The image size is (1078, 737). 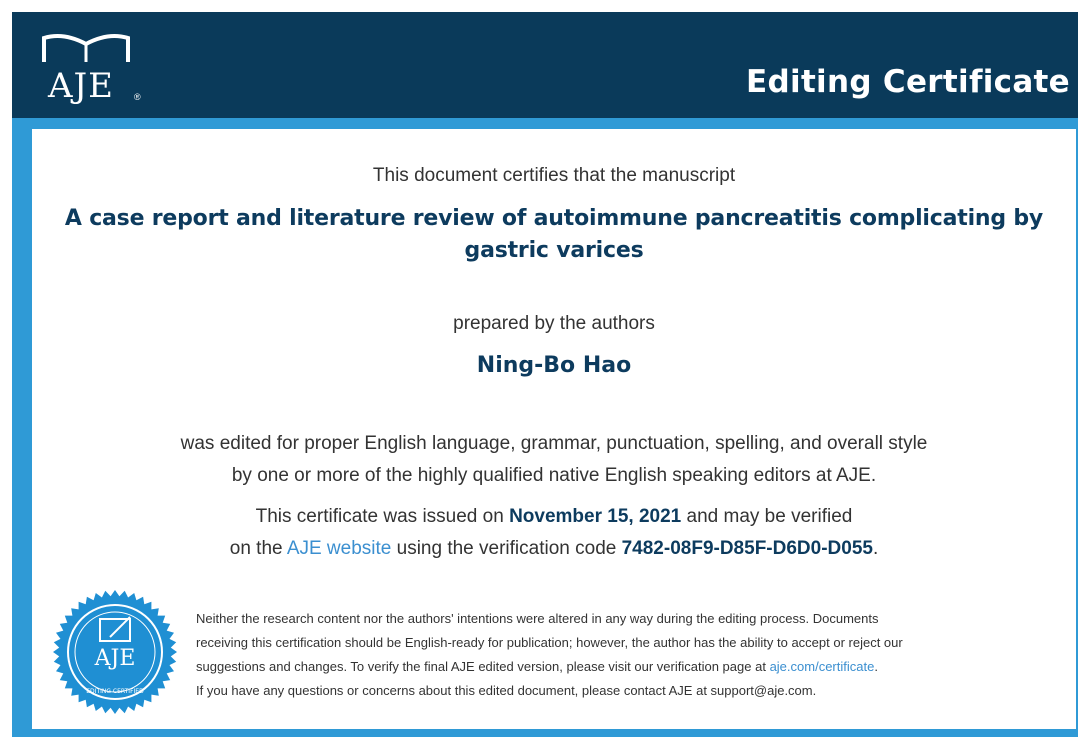 What do you see at coordinates (379, 516) in the screenshot?
I see `issued-prefix: This certificate was issued on` at bounding box center [379, 516].